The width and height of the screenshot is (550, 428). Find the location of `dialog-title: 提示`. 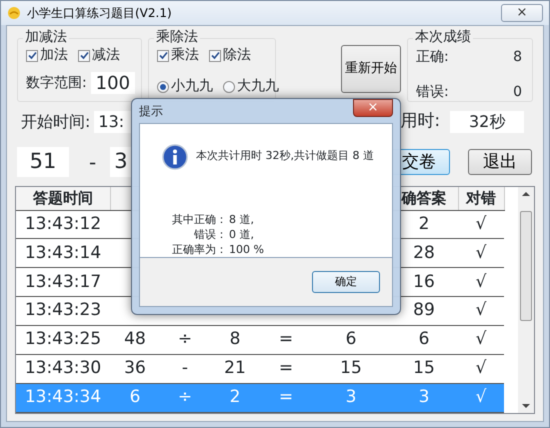

dialog-title: 提示 is located at coordinates (151, 111).